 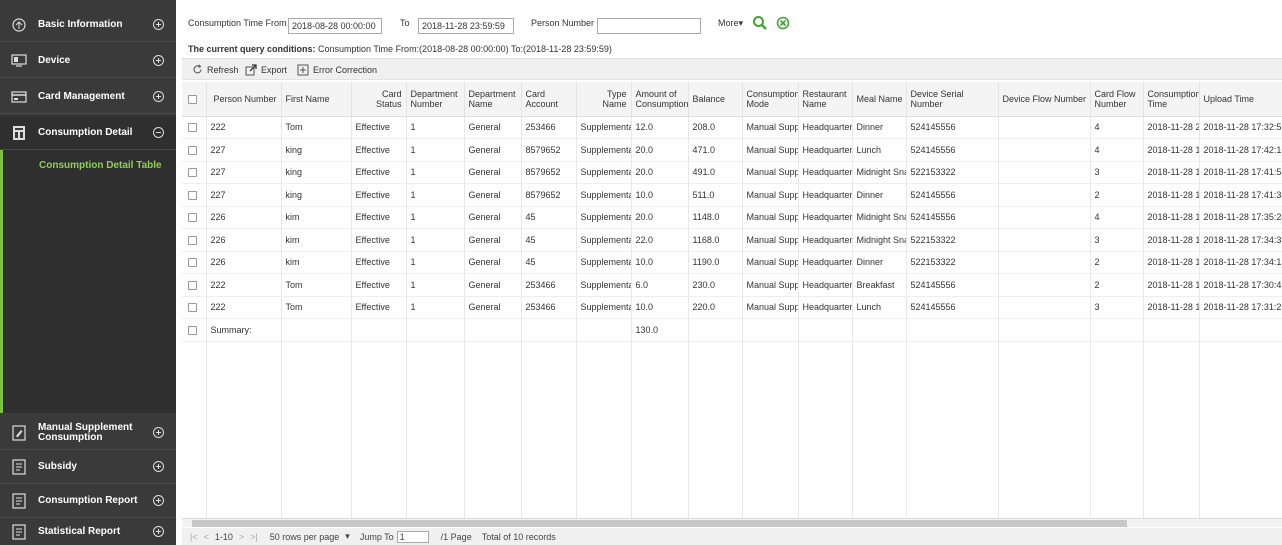 I want to click on column-header: Consumption Mode, so click(x=770, y=99).